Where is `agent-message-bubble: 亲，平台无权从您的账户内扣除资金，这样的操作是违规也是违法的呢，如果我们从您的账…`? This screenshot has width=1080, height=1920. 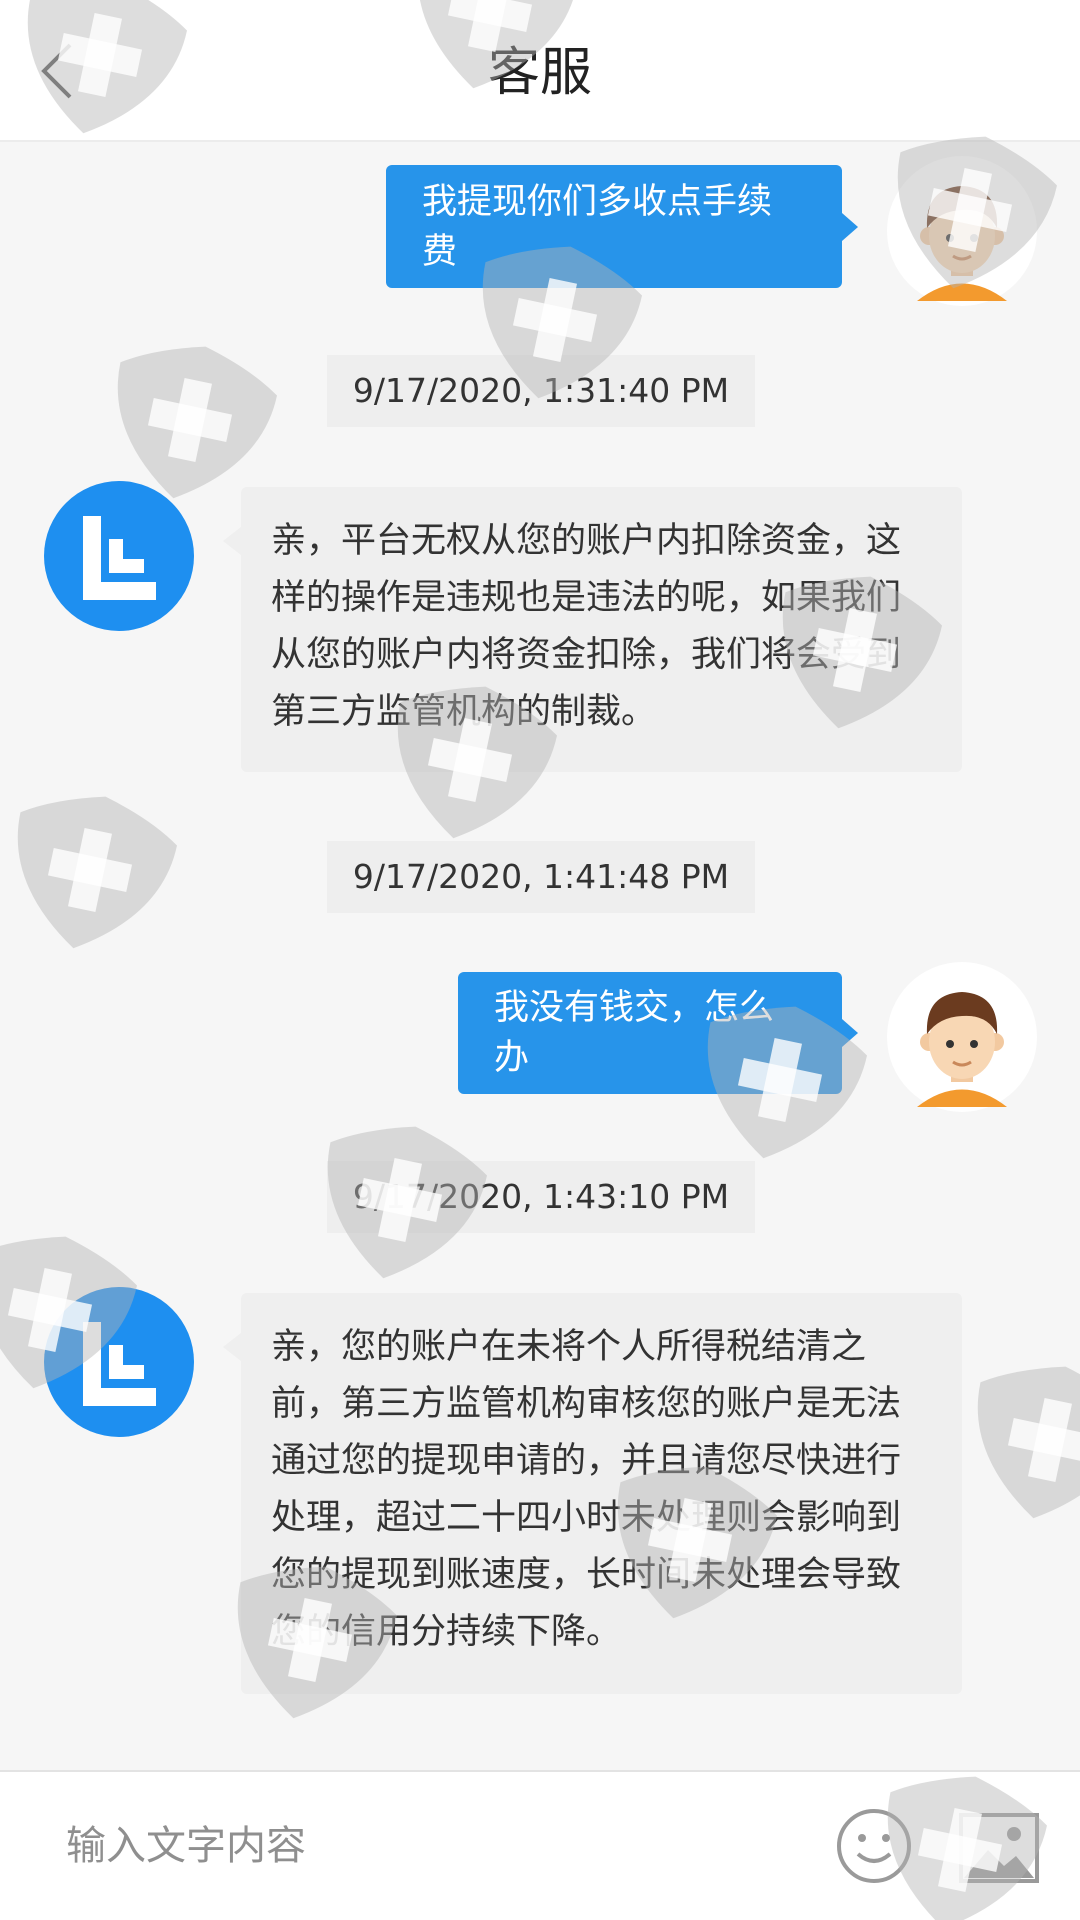
agent-message-bubble: 亲，平台无权从您的账户内扣除资金，这样的操作是违规也是违法的呢，如果我们从您的账… is located at coordinates (592, 629).